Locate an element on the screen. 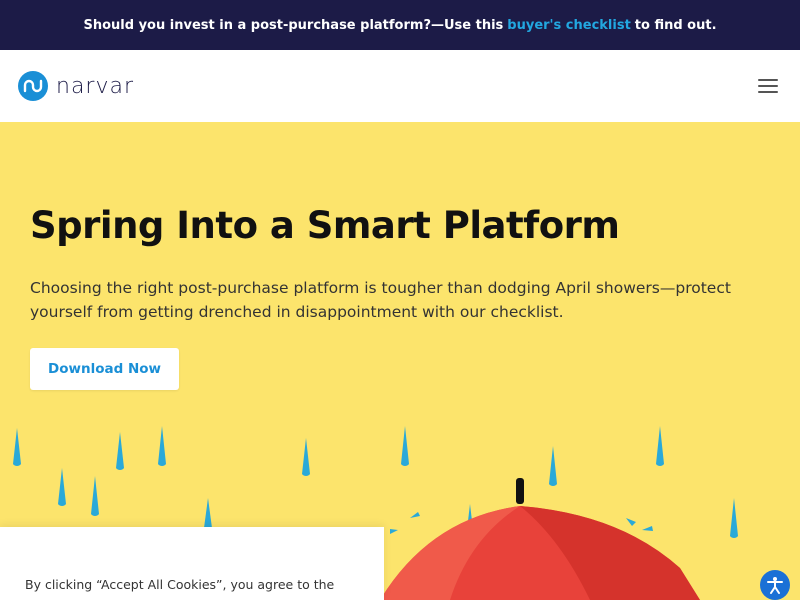  download-now-button: Download Now is located at coordinates (104, 369).